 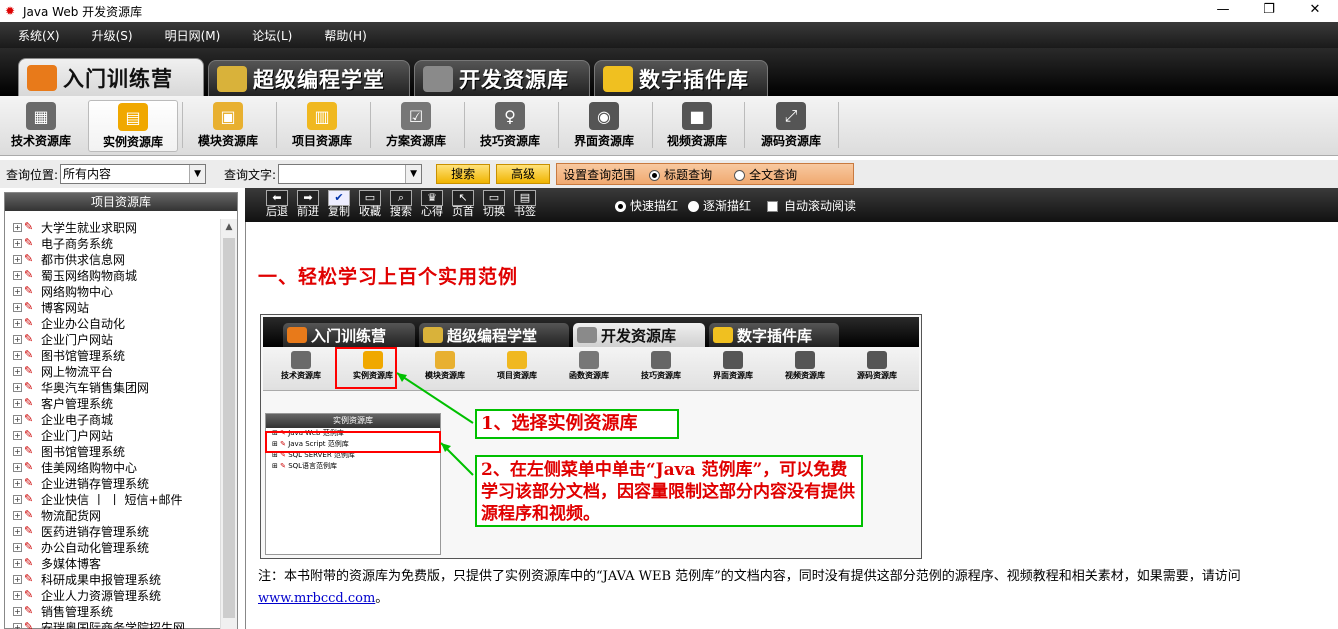 What do you see at coordinates (463, 205) in the screenshot?
I see `top-button: ↖ 页首` at bounding box center [463, 205].